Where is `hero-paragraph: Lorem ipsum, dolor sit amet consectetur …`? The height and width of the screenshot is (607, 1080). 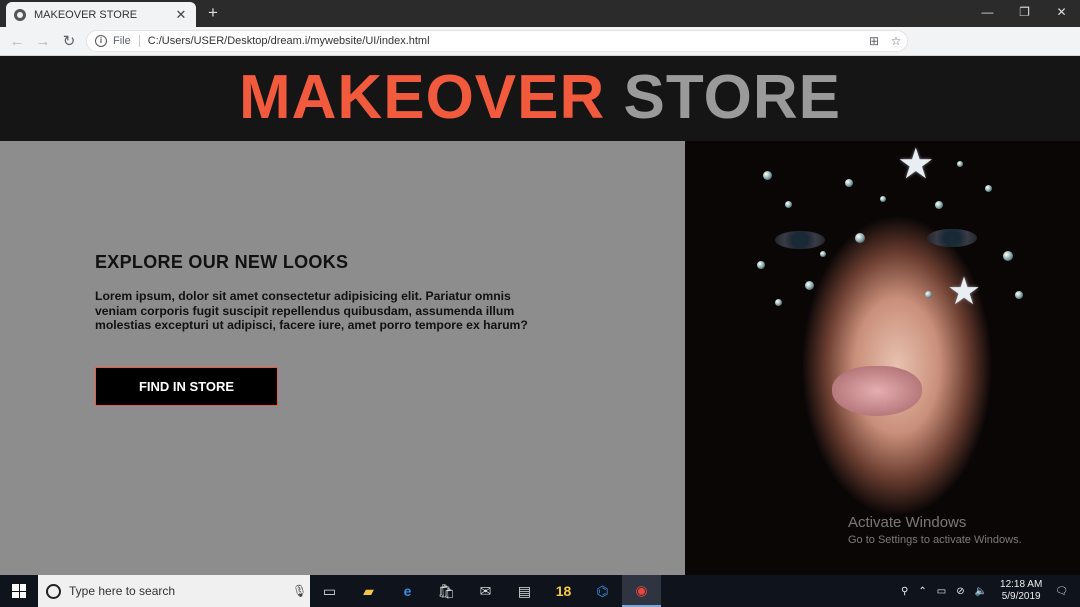
hero-paragraph: Lorem ipsum, dolor sit amet consectetur … is located at coordinates (311, 310).